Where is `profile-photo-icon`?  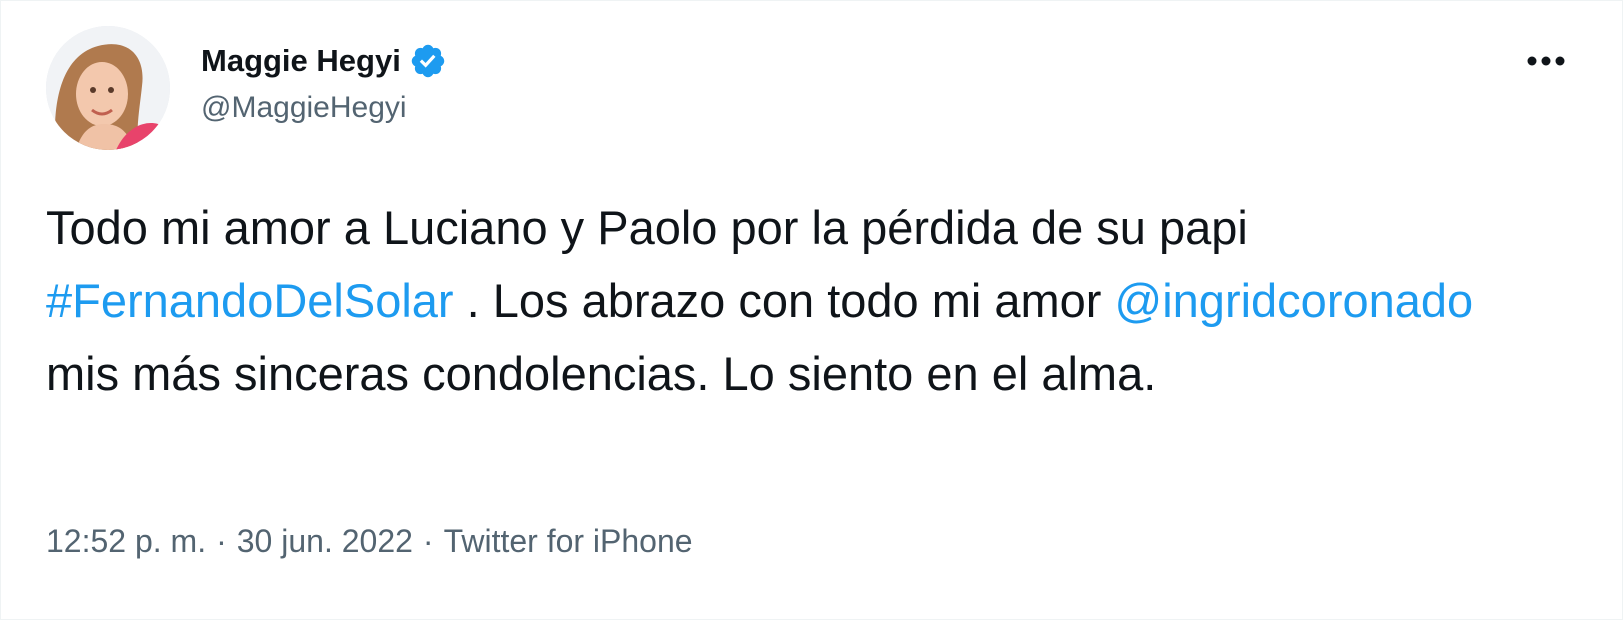
profile-photo-icon is located at coordinates (108, 88).